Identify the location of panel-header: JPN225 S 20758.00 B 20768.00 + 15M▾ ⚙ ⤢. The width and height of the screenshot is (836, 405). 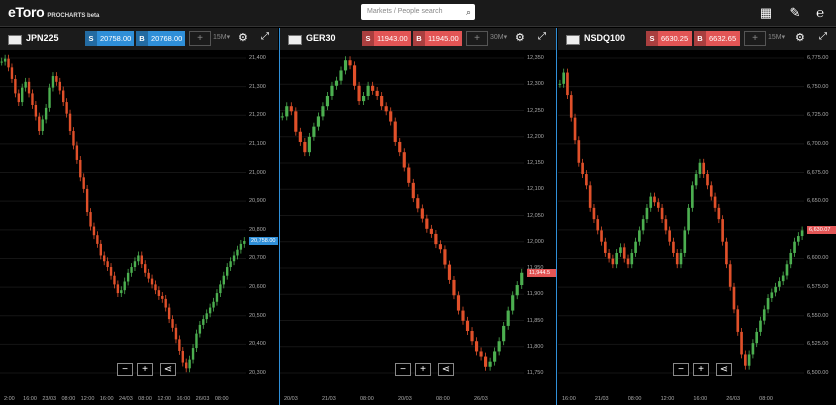
(139, 39).